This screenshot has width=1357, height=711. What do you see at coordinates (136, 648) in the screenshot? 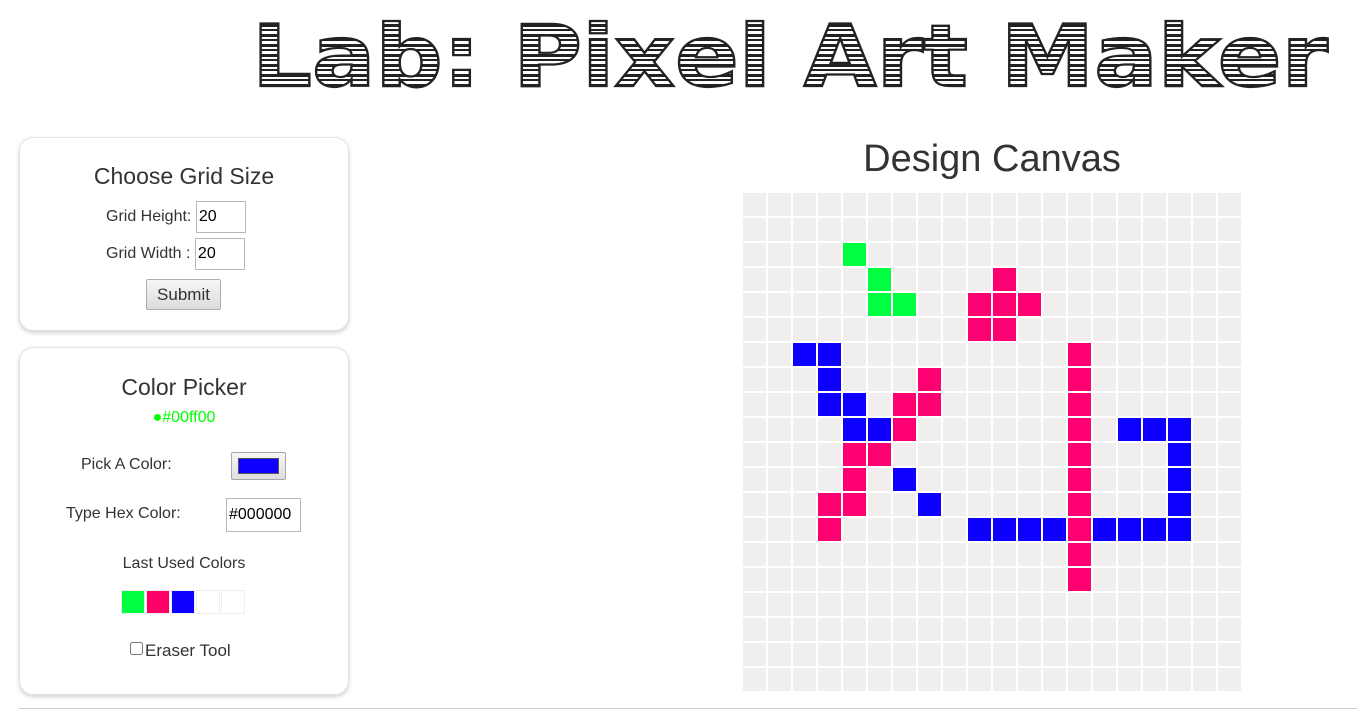
I see `eraser-checkbox` at bounding box center [136, 648].